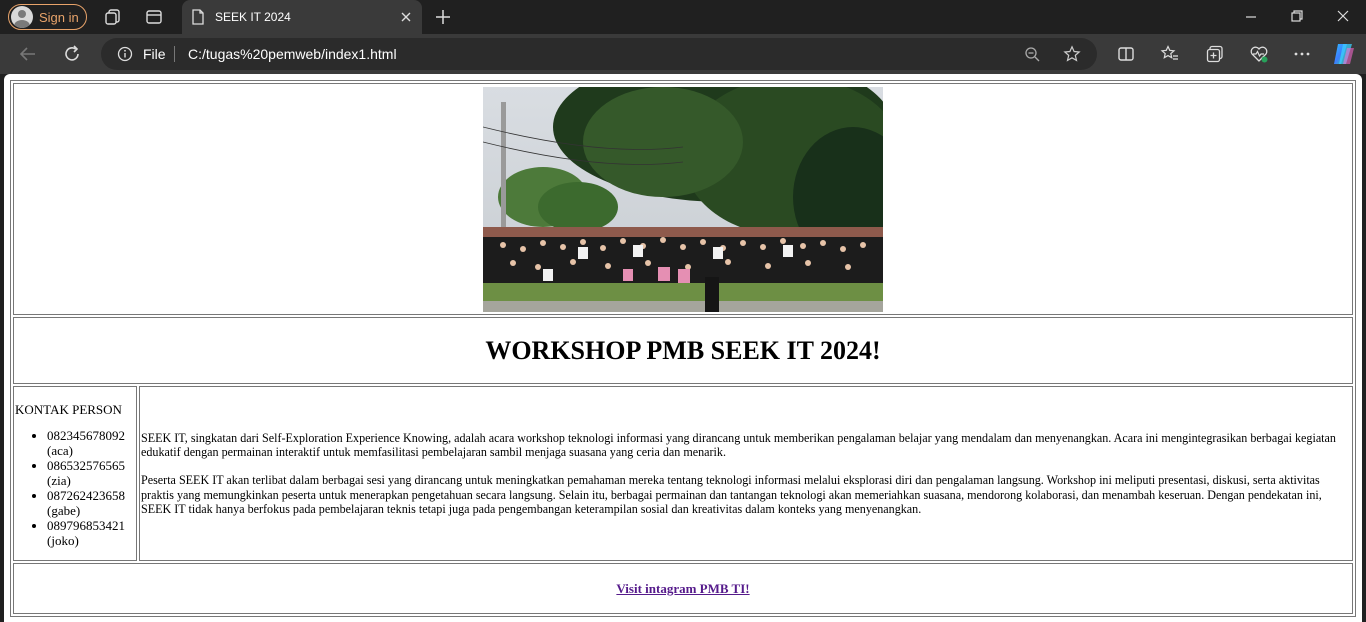 Image resolution: width=1366 pixels, height=622 pixels. What do you see at coordinates (125, 54) in the screenshot?
I see `info-icon` at bounding box center [125, 54].